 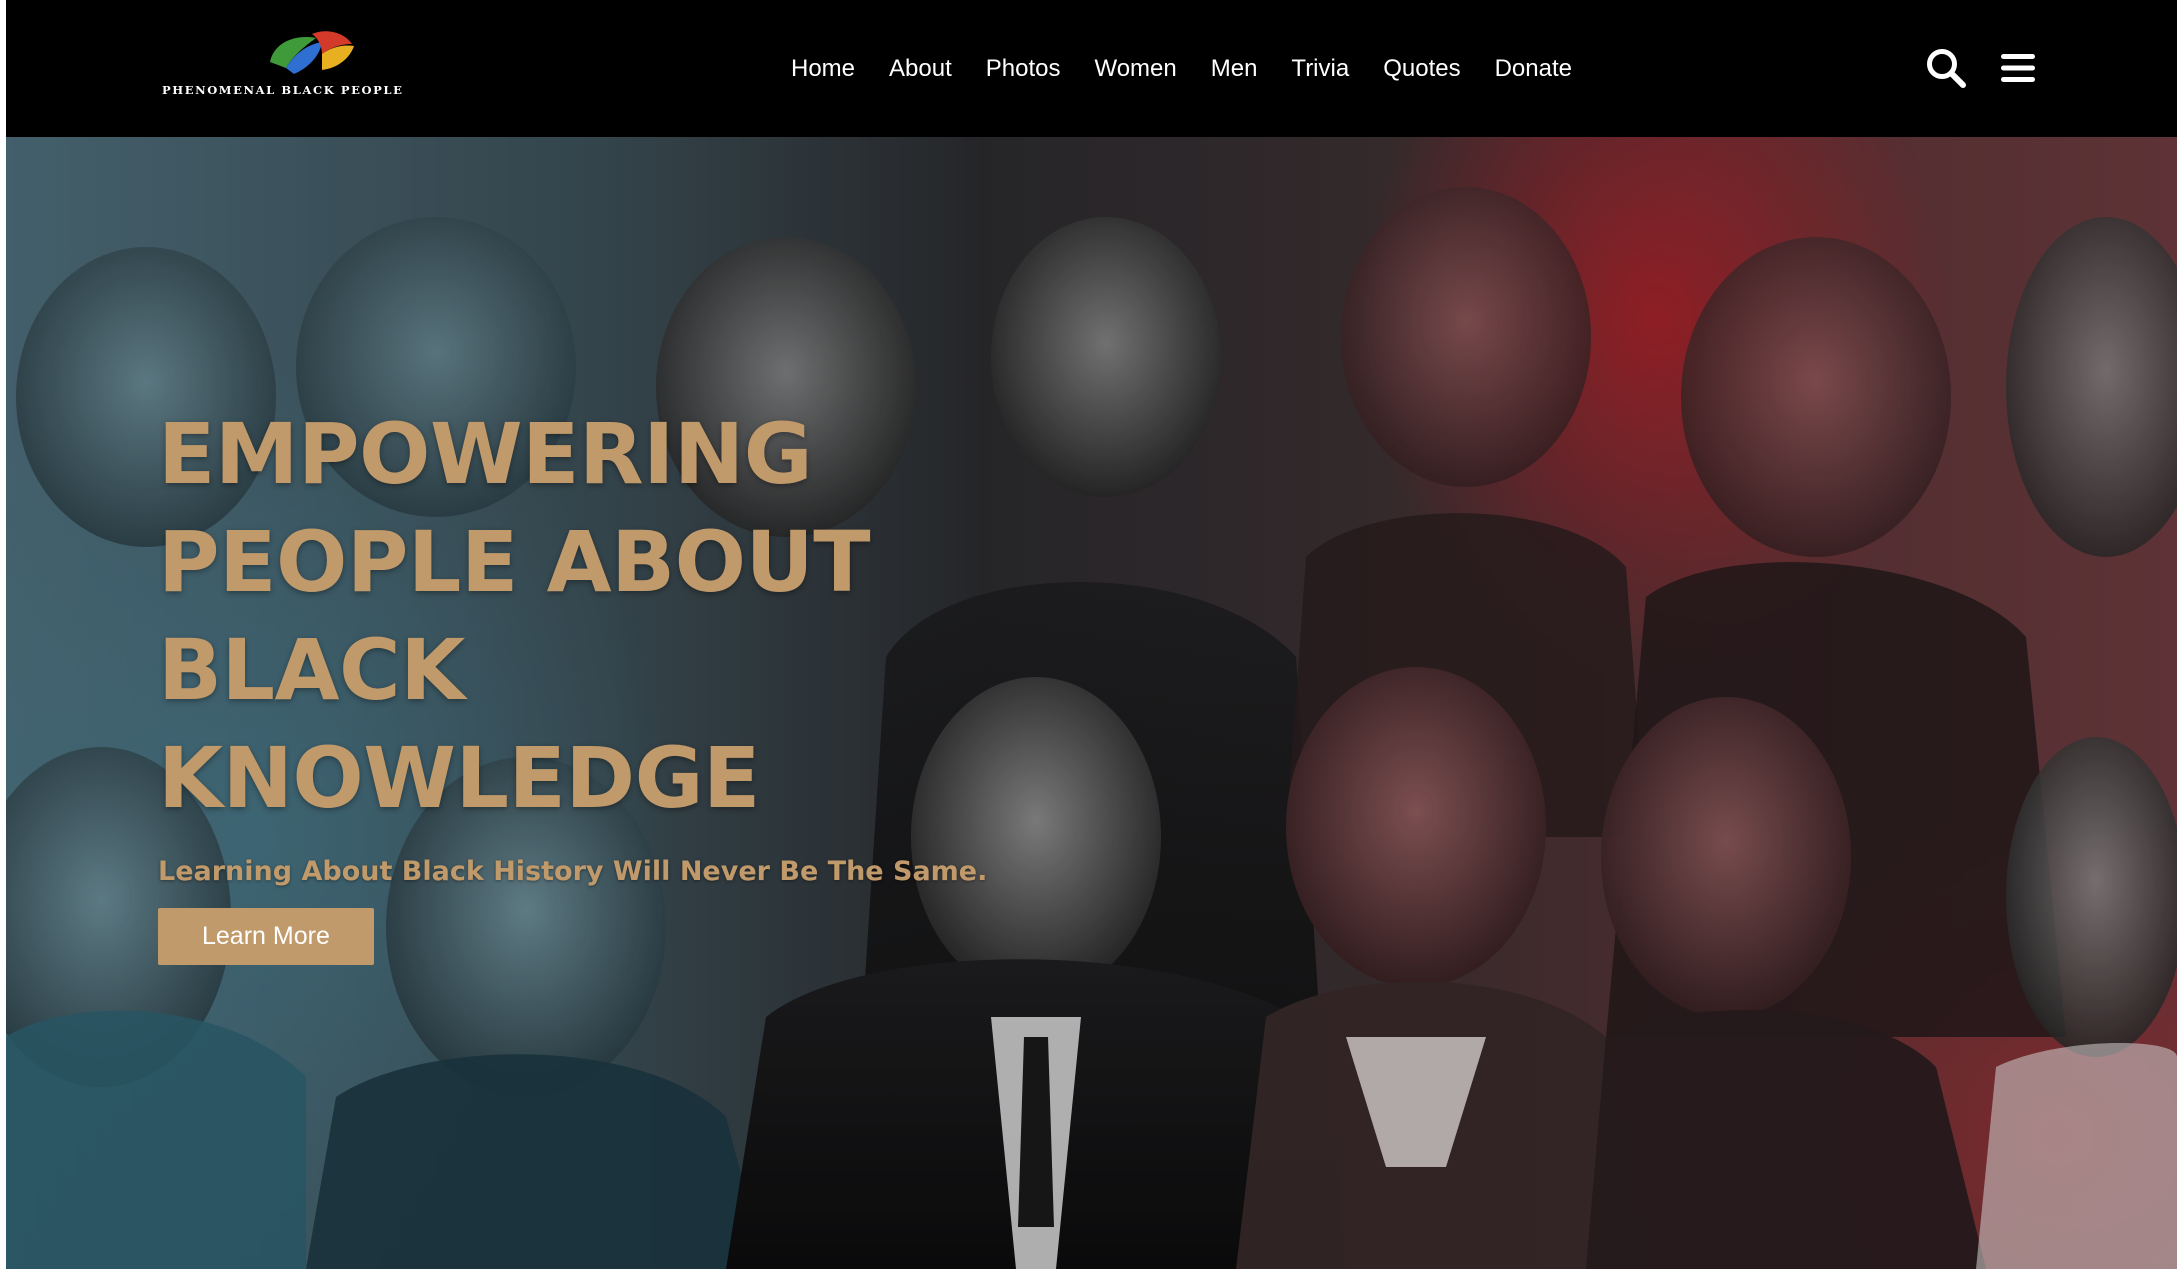 What do you see at coordinates (1135, 69) in the screenshot?
I see `nav-item-women: Women` at bounding box center [1135, 69].